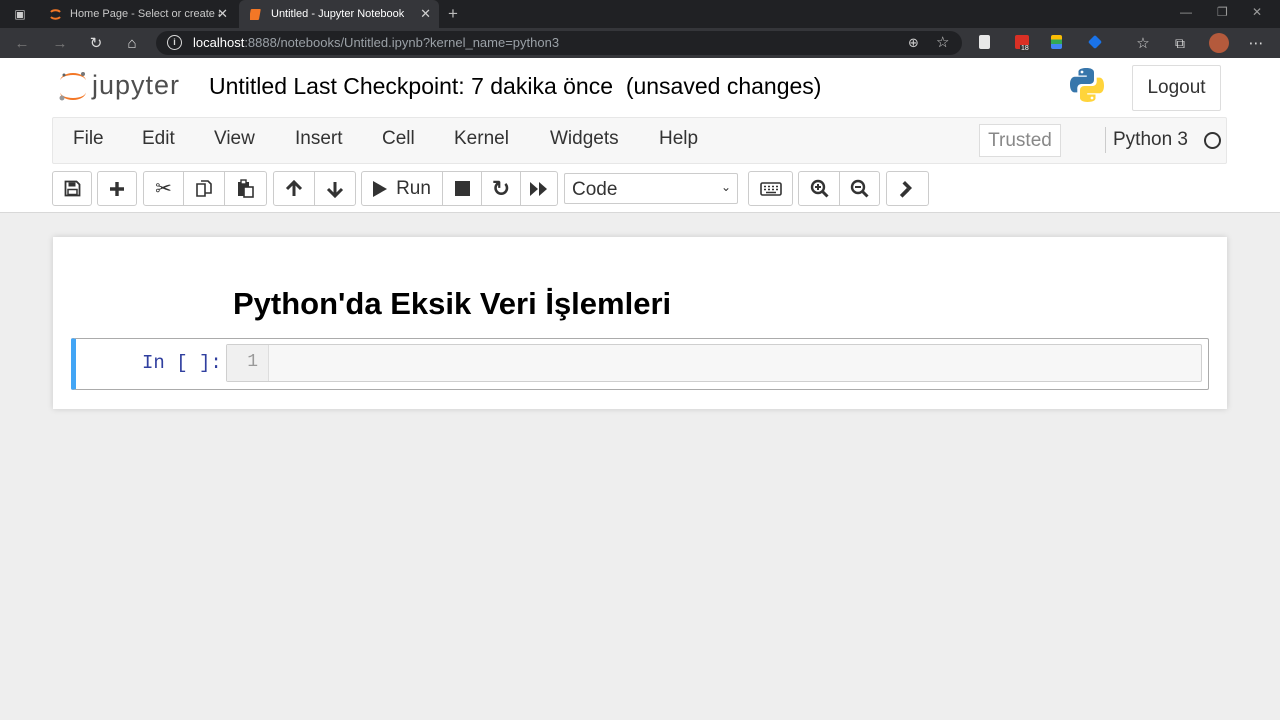 The height and width of the screenshot is (720, 1280). What do you see at coordinates (182, 363) in the screenshot?
I see `input-prompt: In [ ]:` at bounding box center [182, 363].